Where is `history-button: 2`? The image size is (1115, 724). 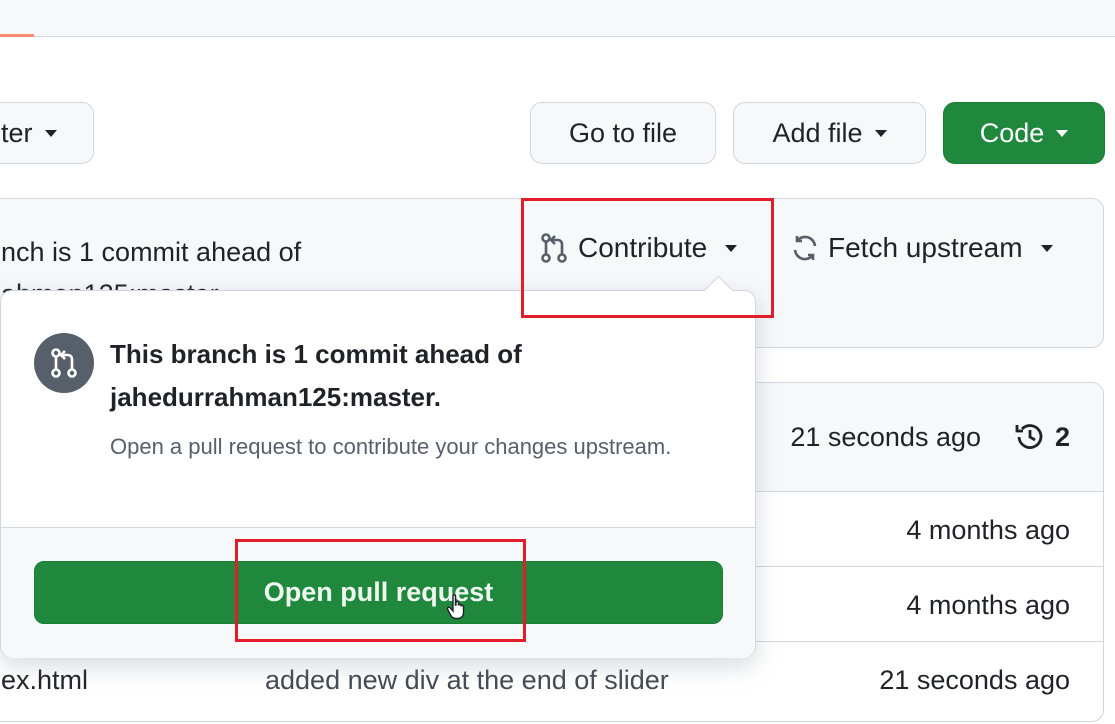 history-button: 2 is located at coordinates (1041, 437).